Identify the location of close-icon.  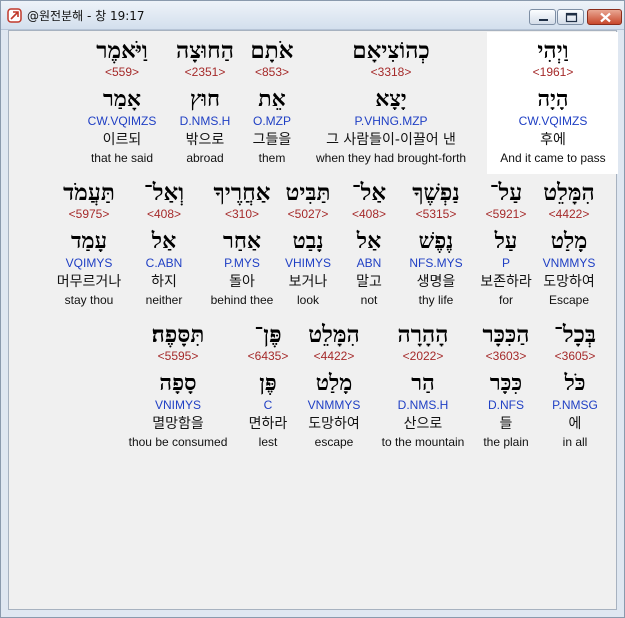
(605, 17).